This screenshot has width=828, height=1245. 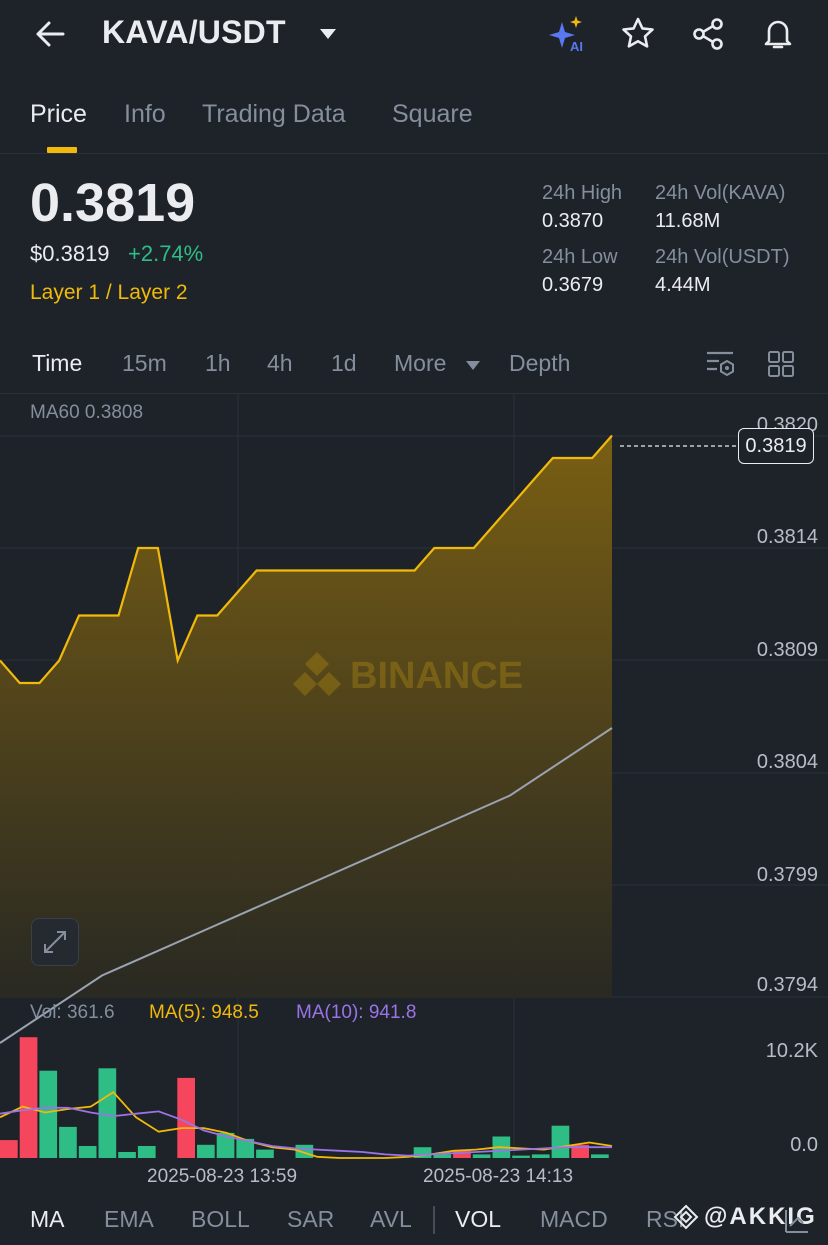 I want to click on price-axis-label: 0.3804, so click(x=787, y=762).